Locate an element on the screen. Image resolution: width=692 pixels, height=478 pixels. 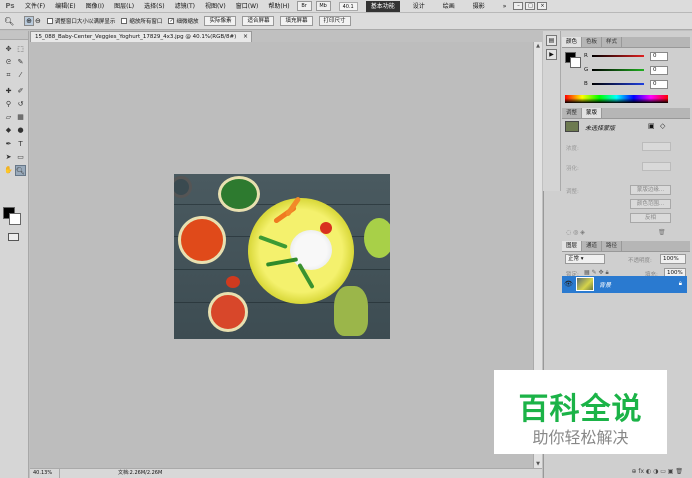
pixel-mask-icon: ▣ is located at coordinates (651, 126).